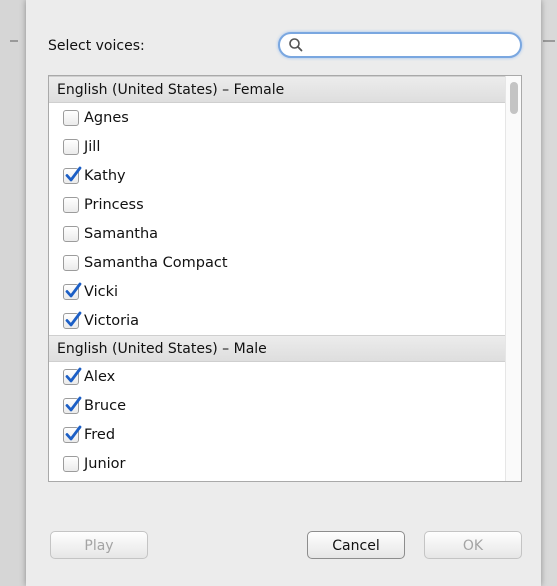  I want to click on ok-button: OK, so click(473, 545).